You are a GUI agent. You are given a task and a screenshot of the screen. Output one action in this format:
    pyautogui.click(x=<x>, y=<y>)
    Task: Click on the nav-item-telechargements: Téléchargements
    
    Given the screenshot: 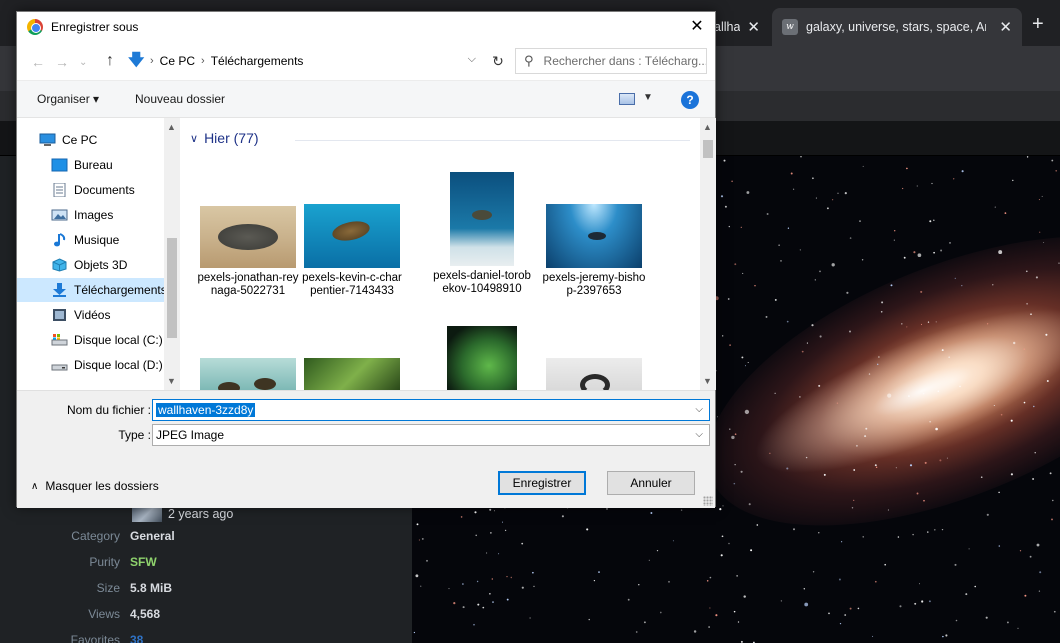 What is the action you would take?
    pyautogui.click(x=98, y=290)
    